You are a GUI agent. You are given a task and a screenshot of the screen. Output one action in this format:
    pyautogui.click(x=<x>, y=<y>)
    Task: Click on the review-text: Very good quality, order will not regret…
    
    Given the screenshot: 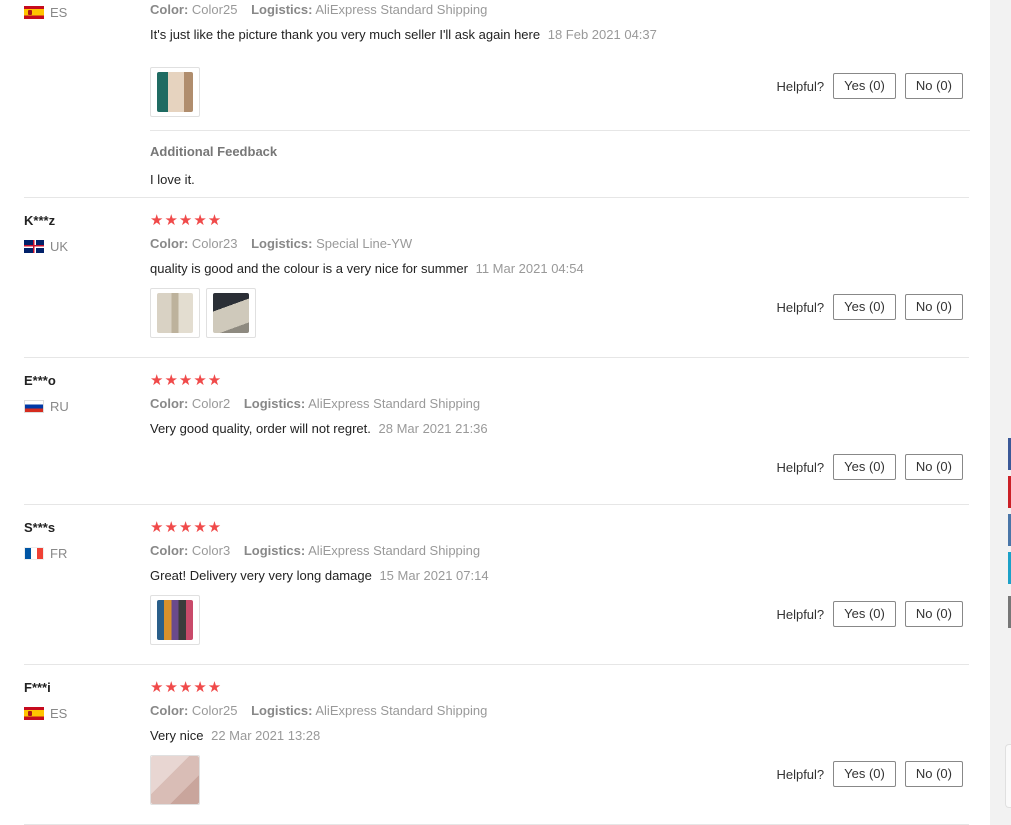 What is the action you would take?
    pyautogui.click(x=560, y=429)
    